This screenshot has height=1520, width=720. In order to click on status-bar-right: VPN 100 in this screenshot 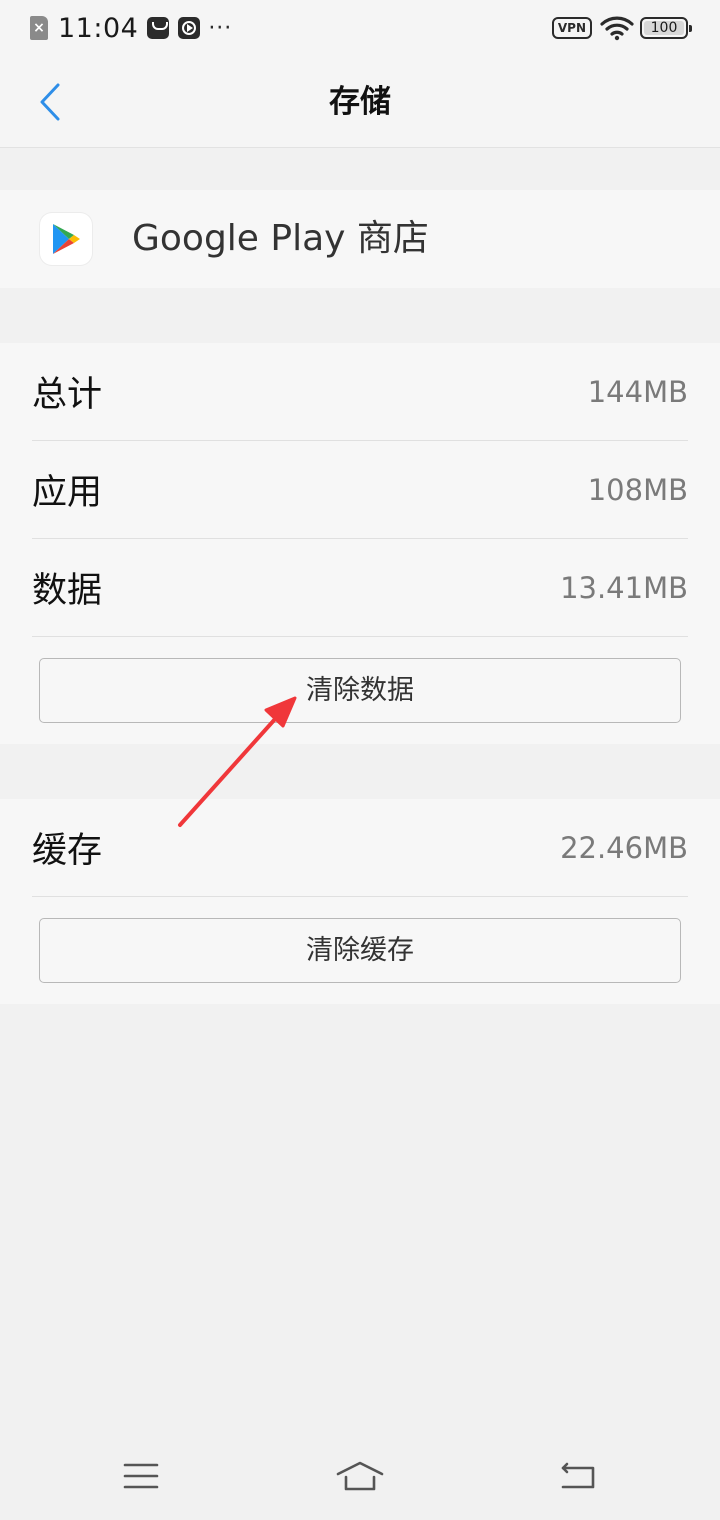, I will do `click(621, 28)`.